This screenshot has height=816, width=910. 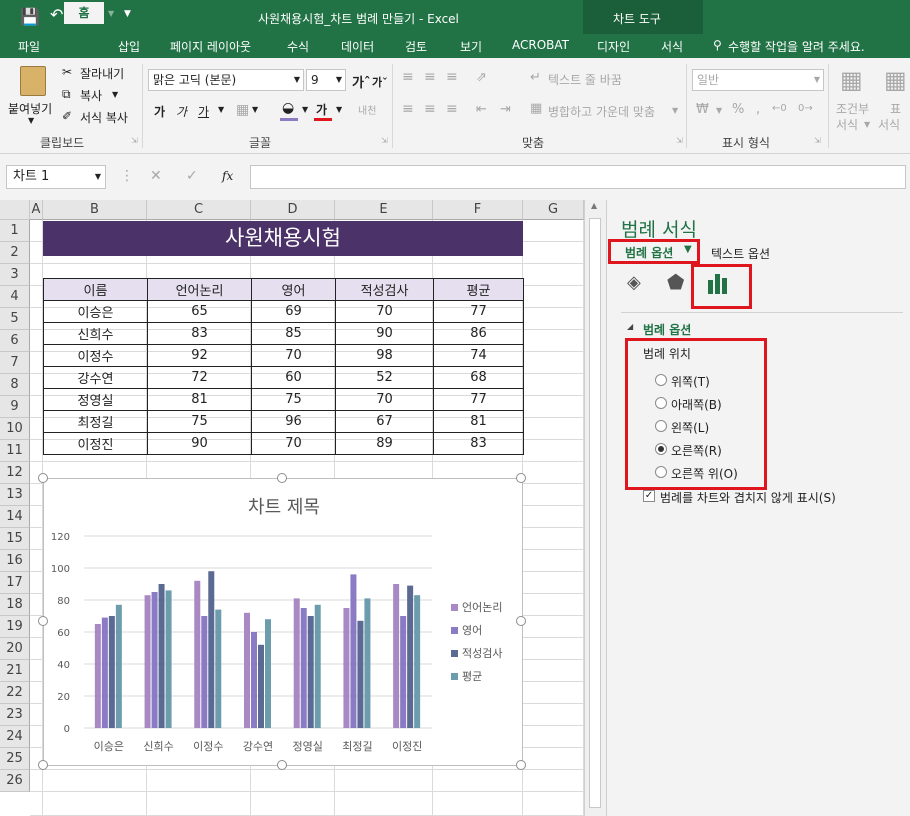 I want to click on increase-decimal-icon: ←0, so click(x=779, y=108).